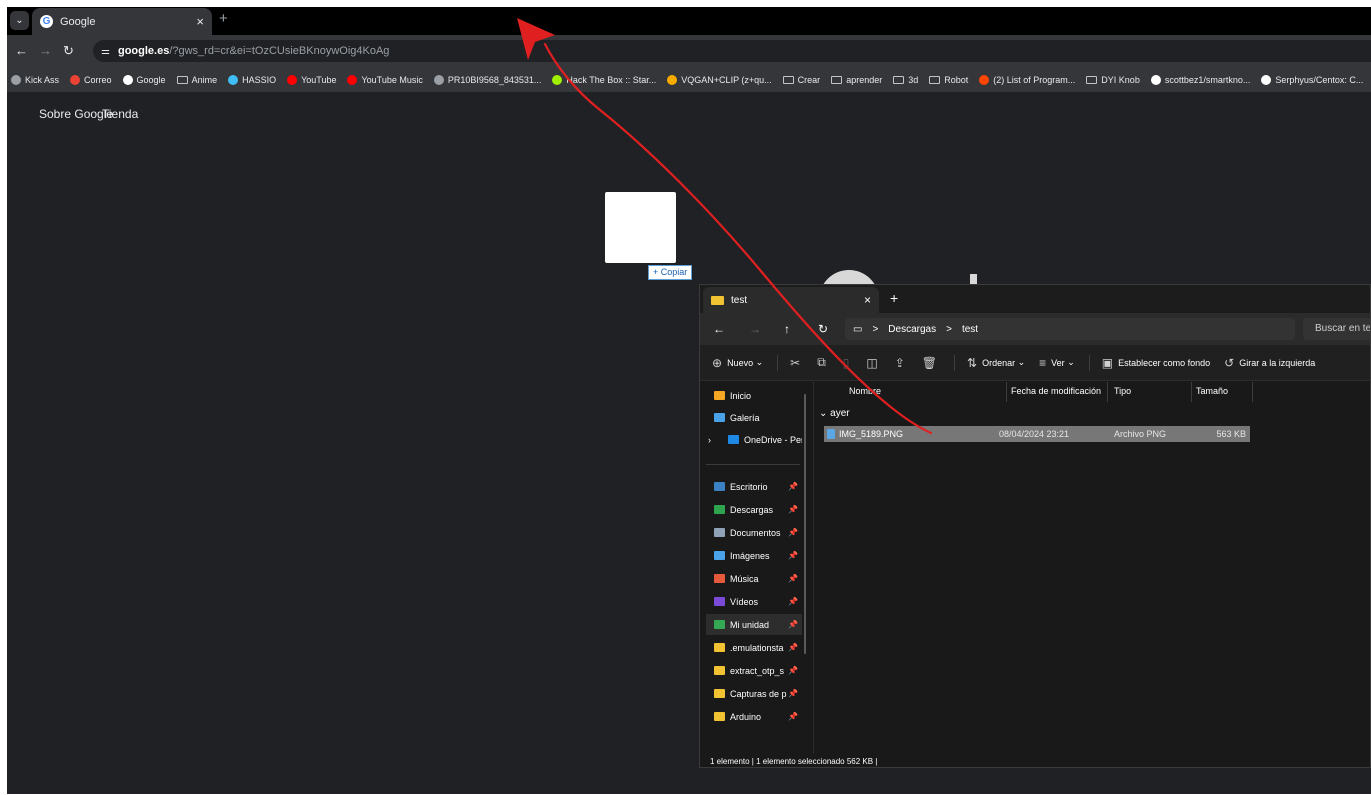 The width and height of the screenshot is (1371, 795). I want to click on nav-item-label: Capturas de p, so click(758, 693).